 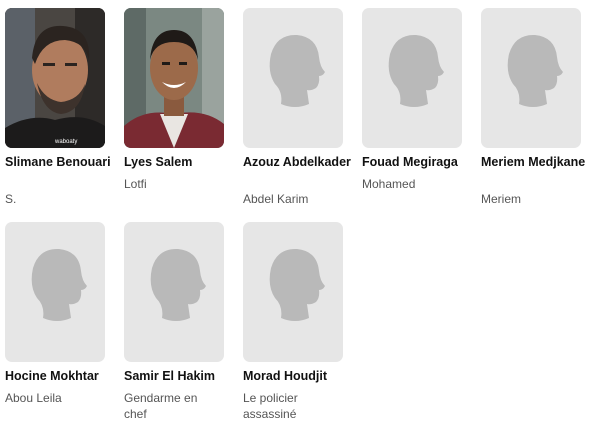 I want to click on character-name: Mohamed, so click(x=389, y=184).